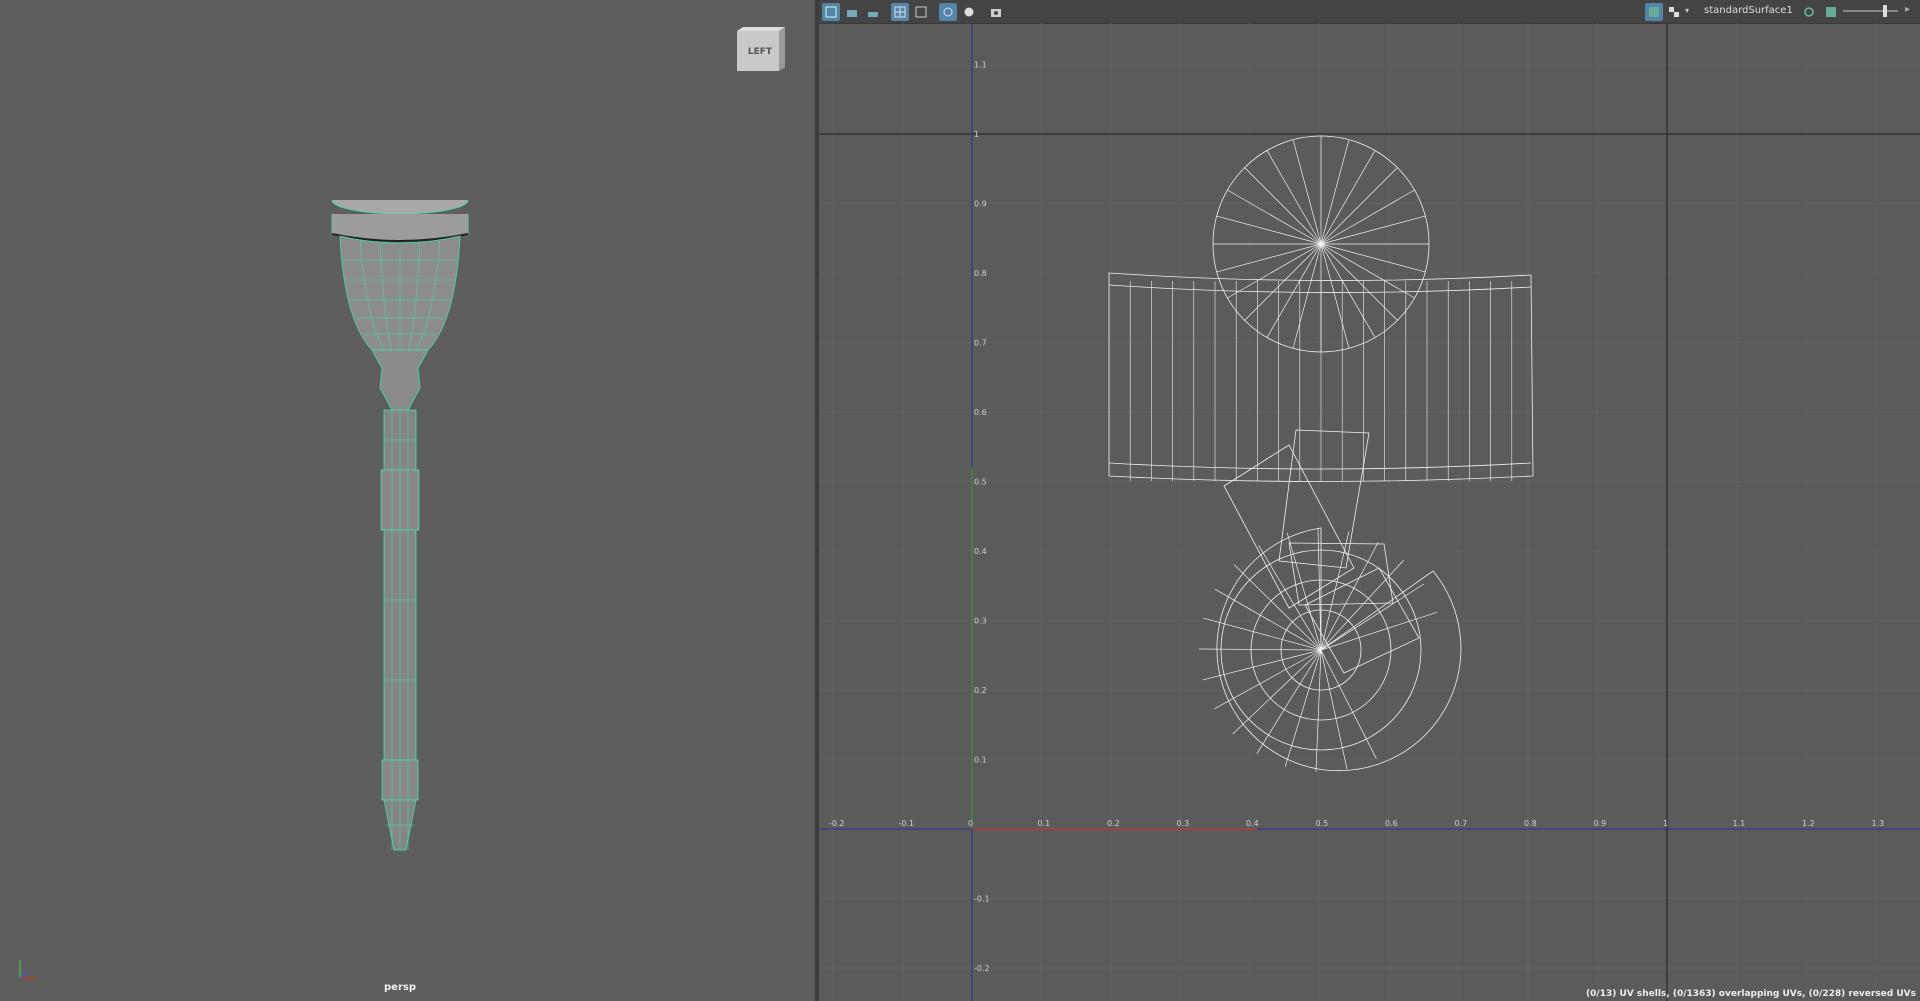 This screenshot has width=1920, height=1001. Describe the element at coordinates (980, 65) in the screenshot. I see `y-tick-label: 1.1` at that location.